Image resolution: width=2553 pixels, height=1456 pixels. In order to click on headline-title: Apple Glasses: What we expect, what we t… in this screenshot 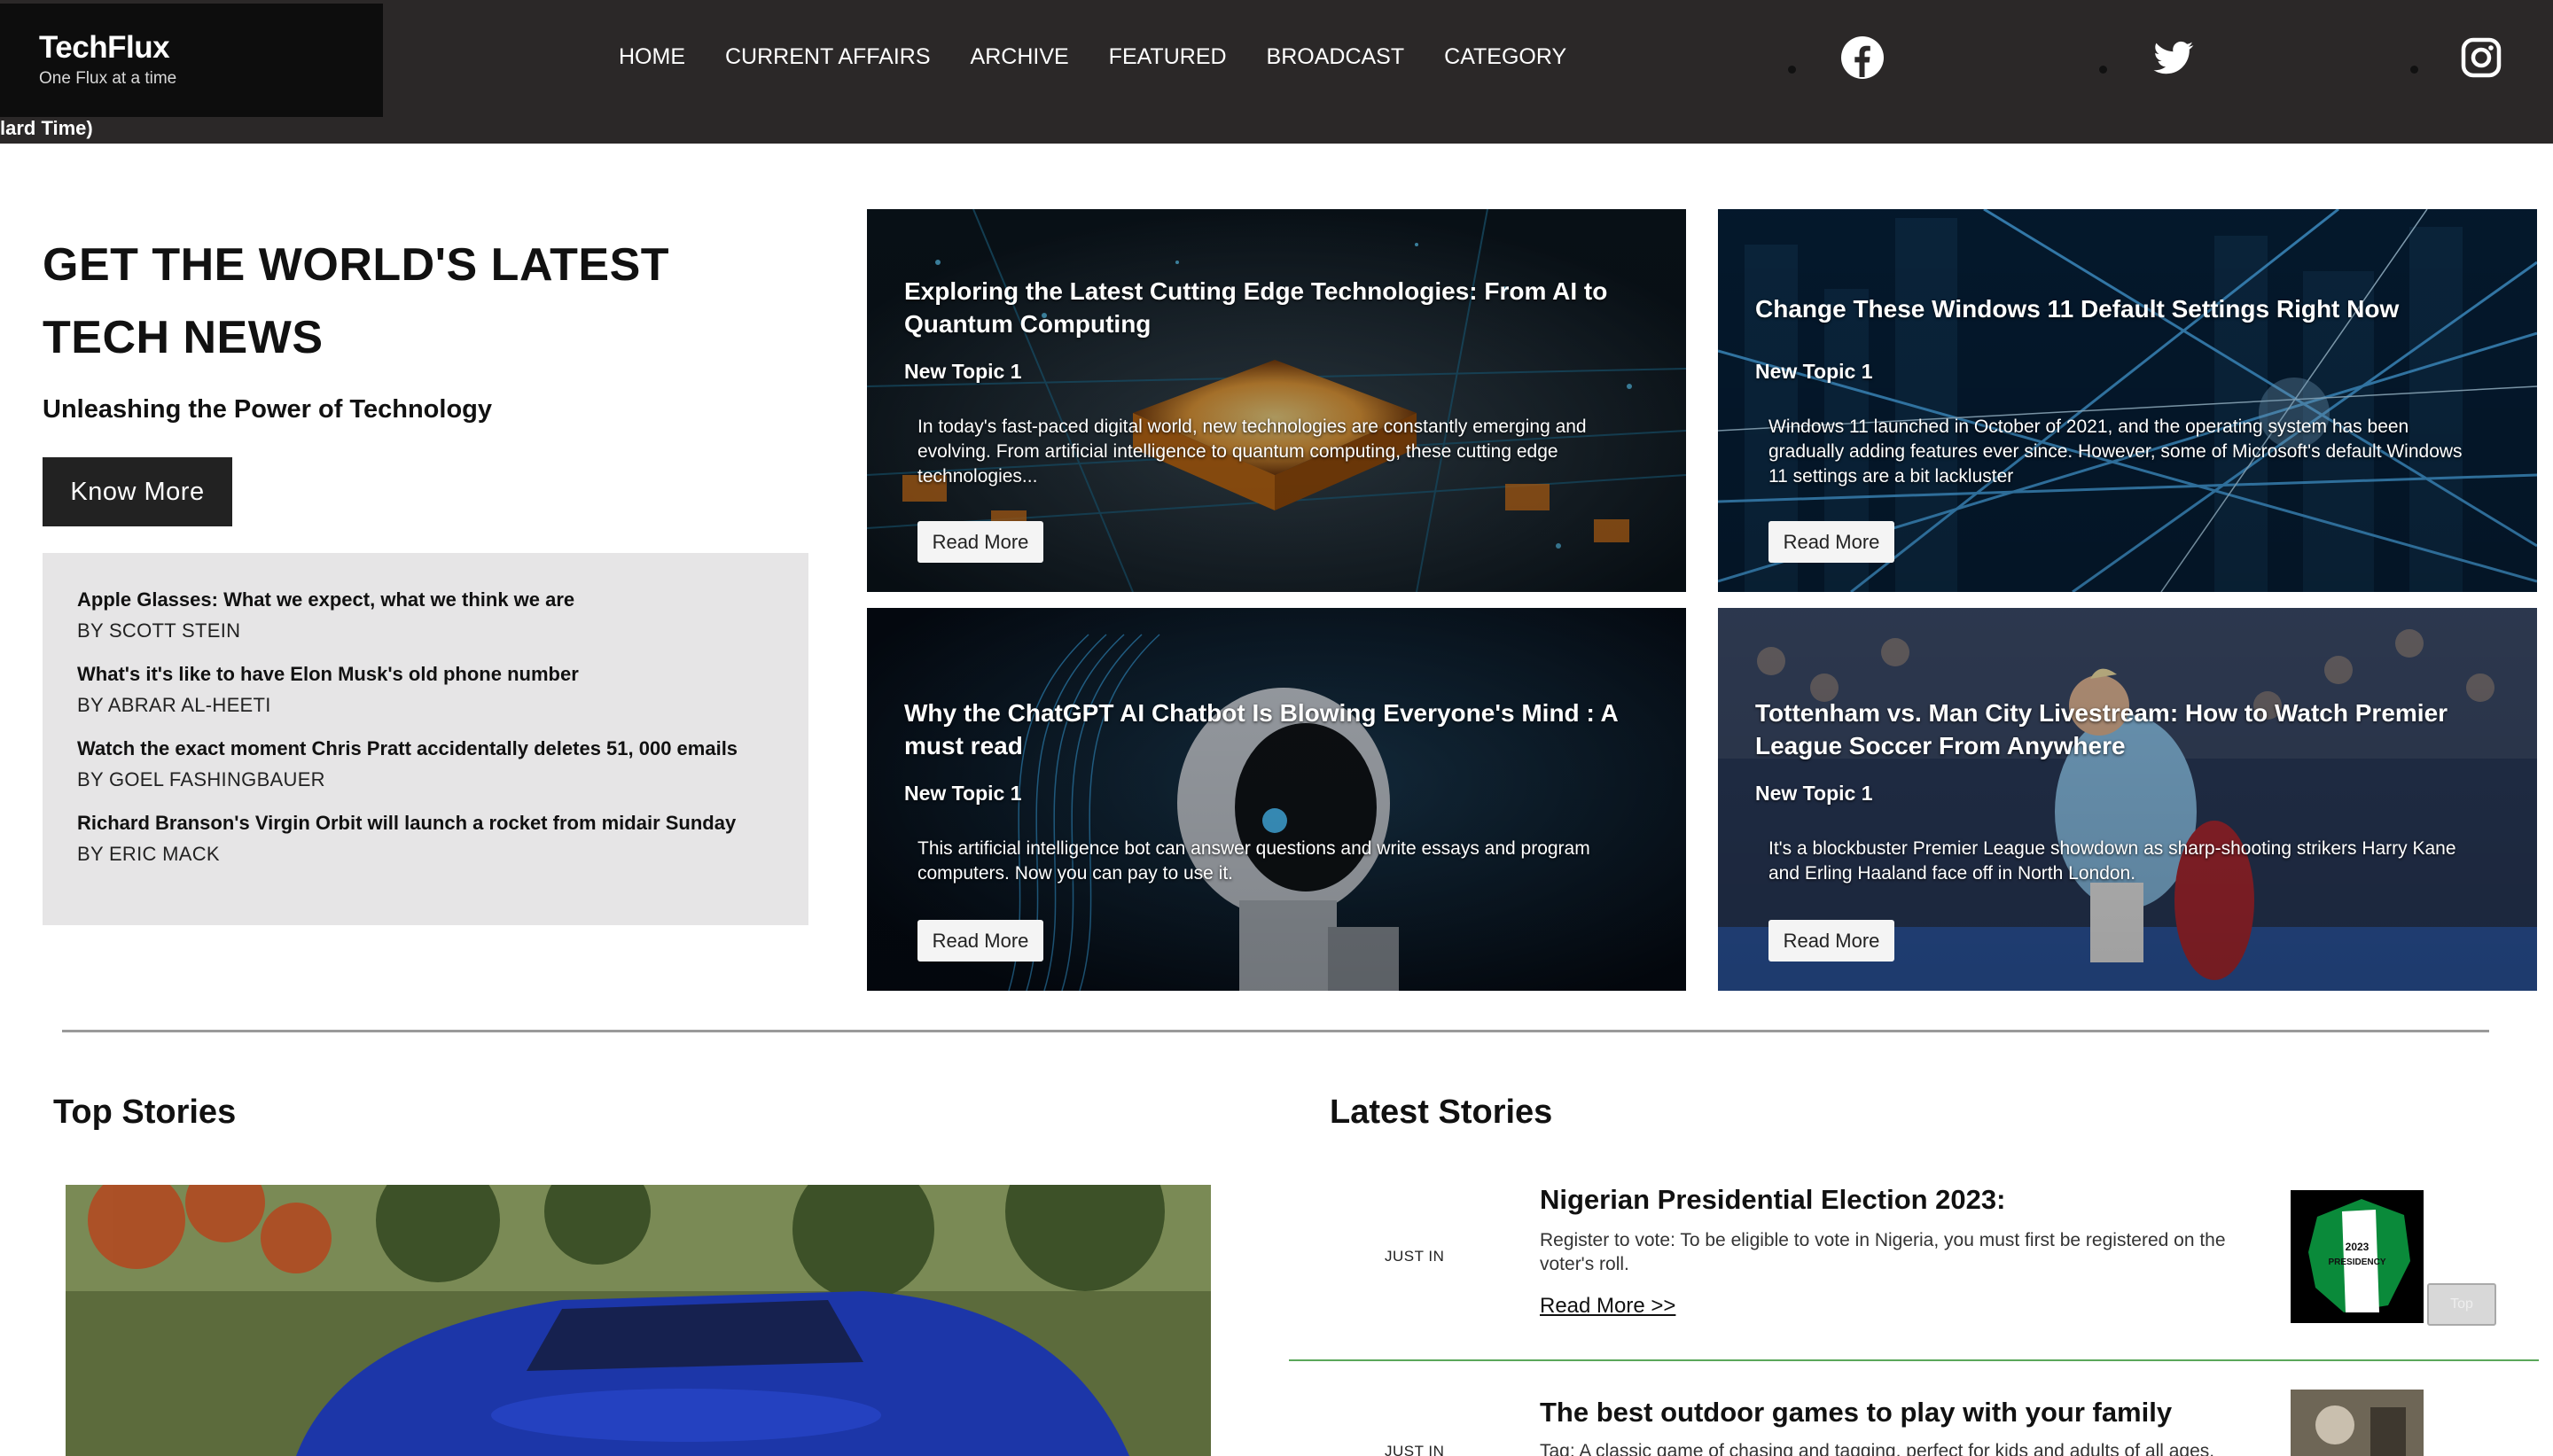, I will do `click(425, 600)`.